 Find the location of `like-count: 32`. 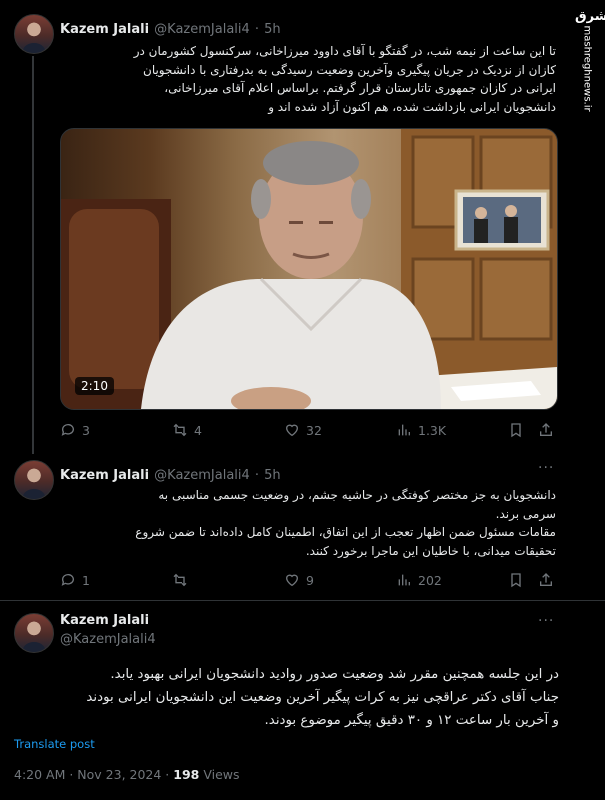

like-count: 32 is located at coordinates (314, 430).